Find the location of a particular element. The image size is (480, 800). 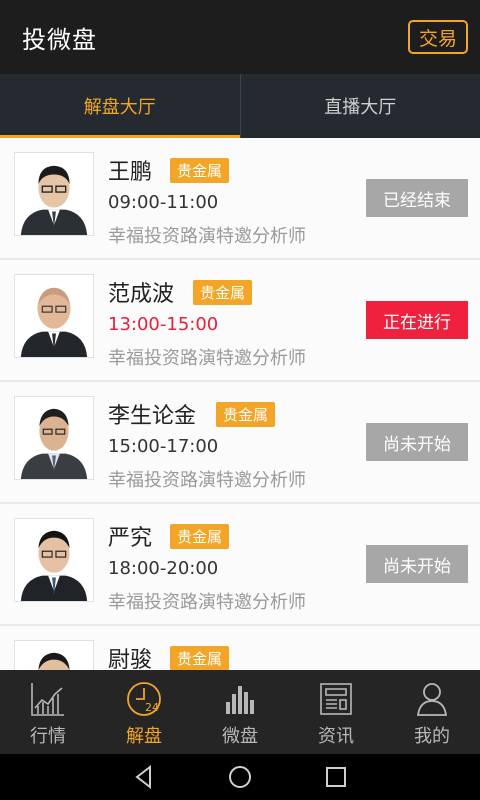

trade-button: 交易 is located at coordinates (437, 37).